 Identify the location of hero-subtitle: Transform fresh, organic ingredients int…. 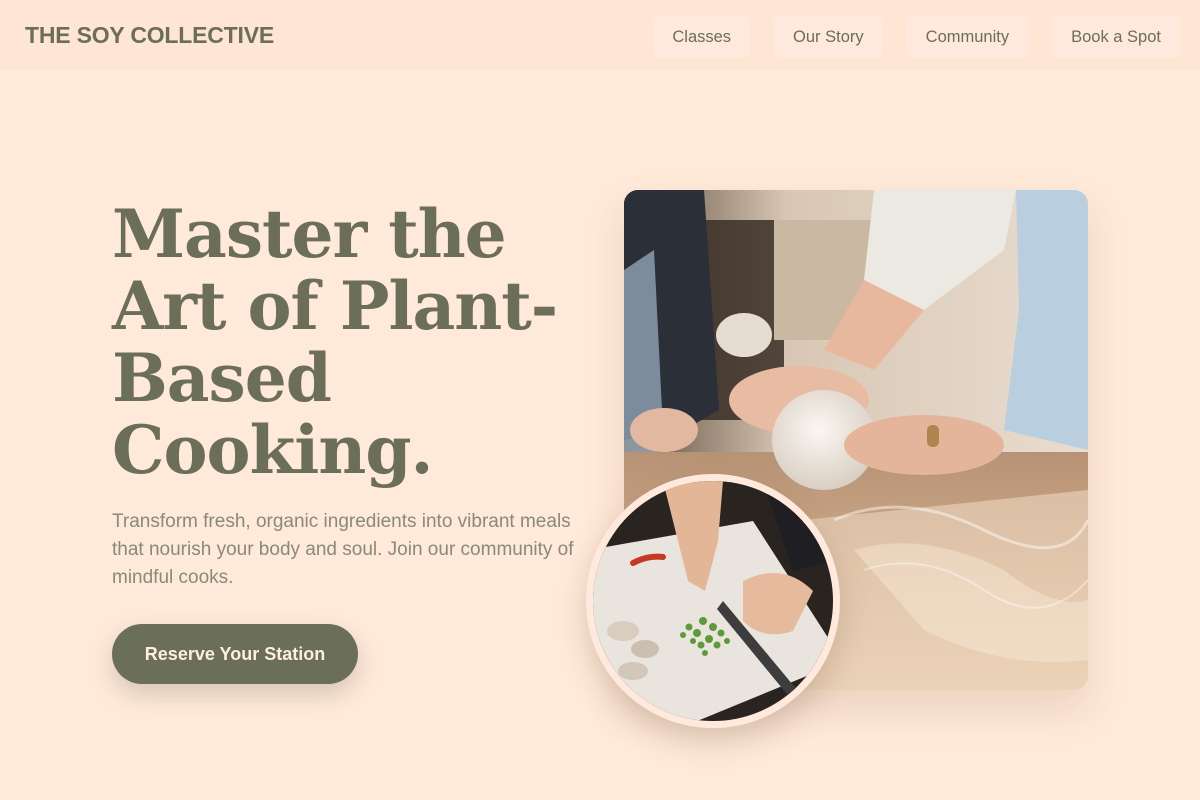
(343, 549).